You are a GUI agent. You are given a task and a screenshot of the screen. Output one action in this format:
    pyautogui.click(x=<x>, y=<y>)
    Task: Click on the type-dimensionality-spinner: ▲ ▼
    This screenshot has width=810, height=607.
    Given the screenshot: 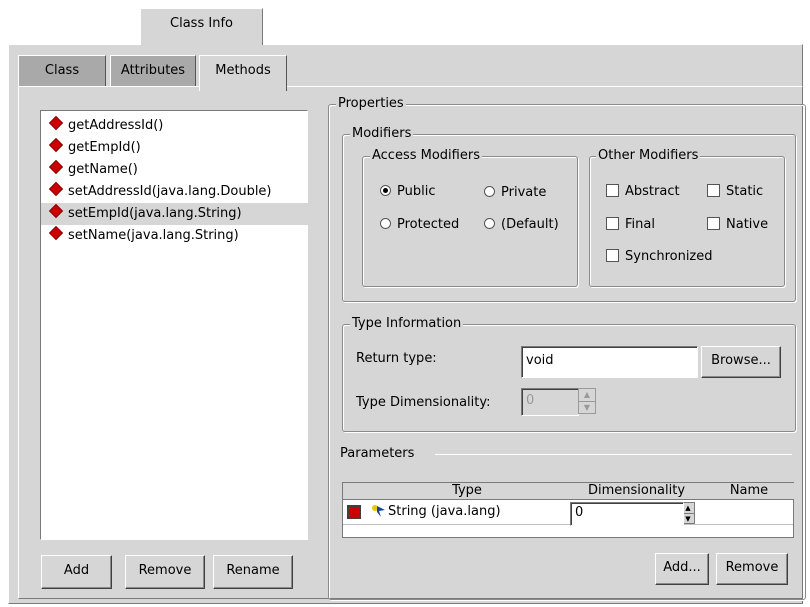 What is the action you would take?
    pyautogui.click(x=587, y=401)
    